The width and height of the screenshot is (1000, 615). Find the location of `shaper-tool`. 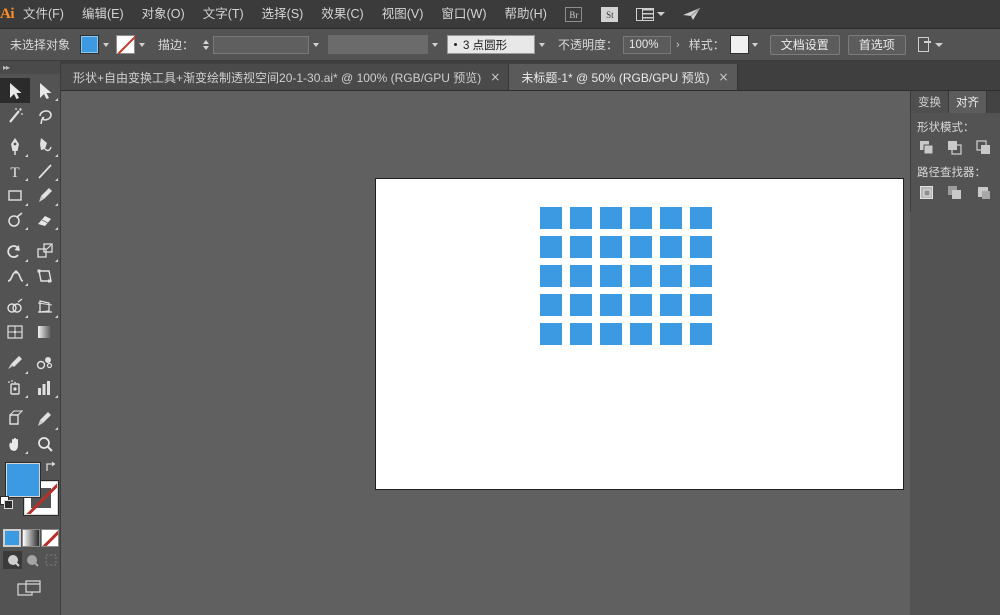

shaper-tool is located at coordinates (15, 220).